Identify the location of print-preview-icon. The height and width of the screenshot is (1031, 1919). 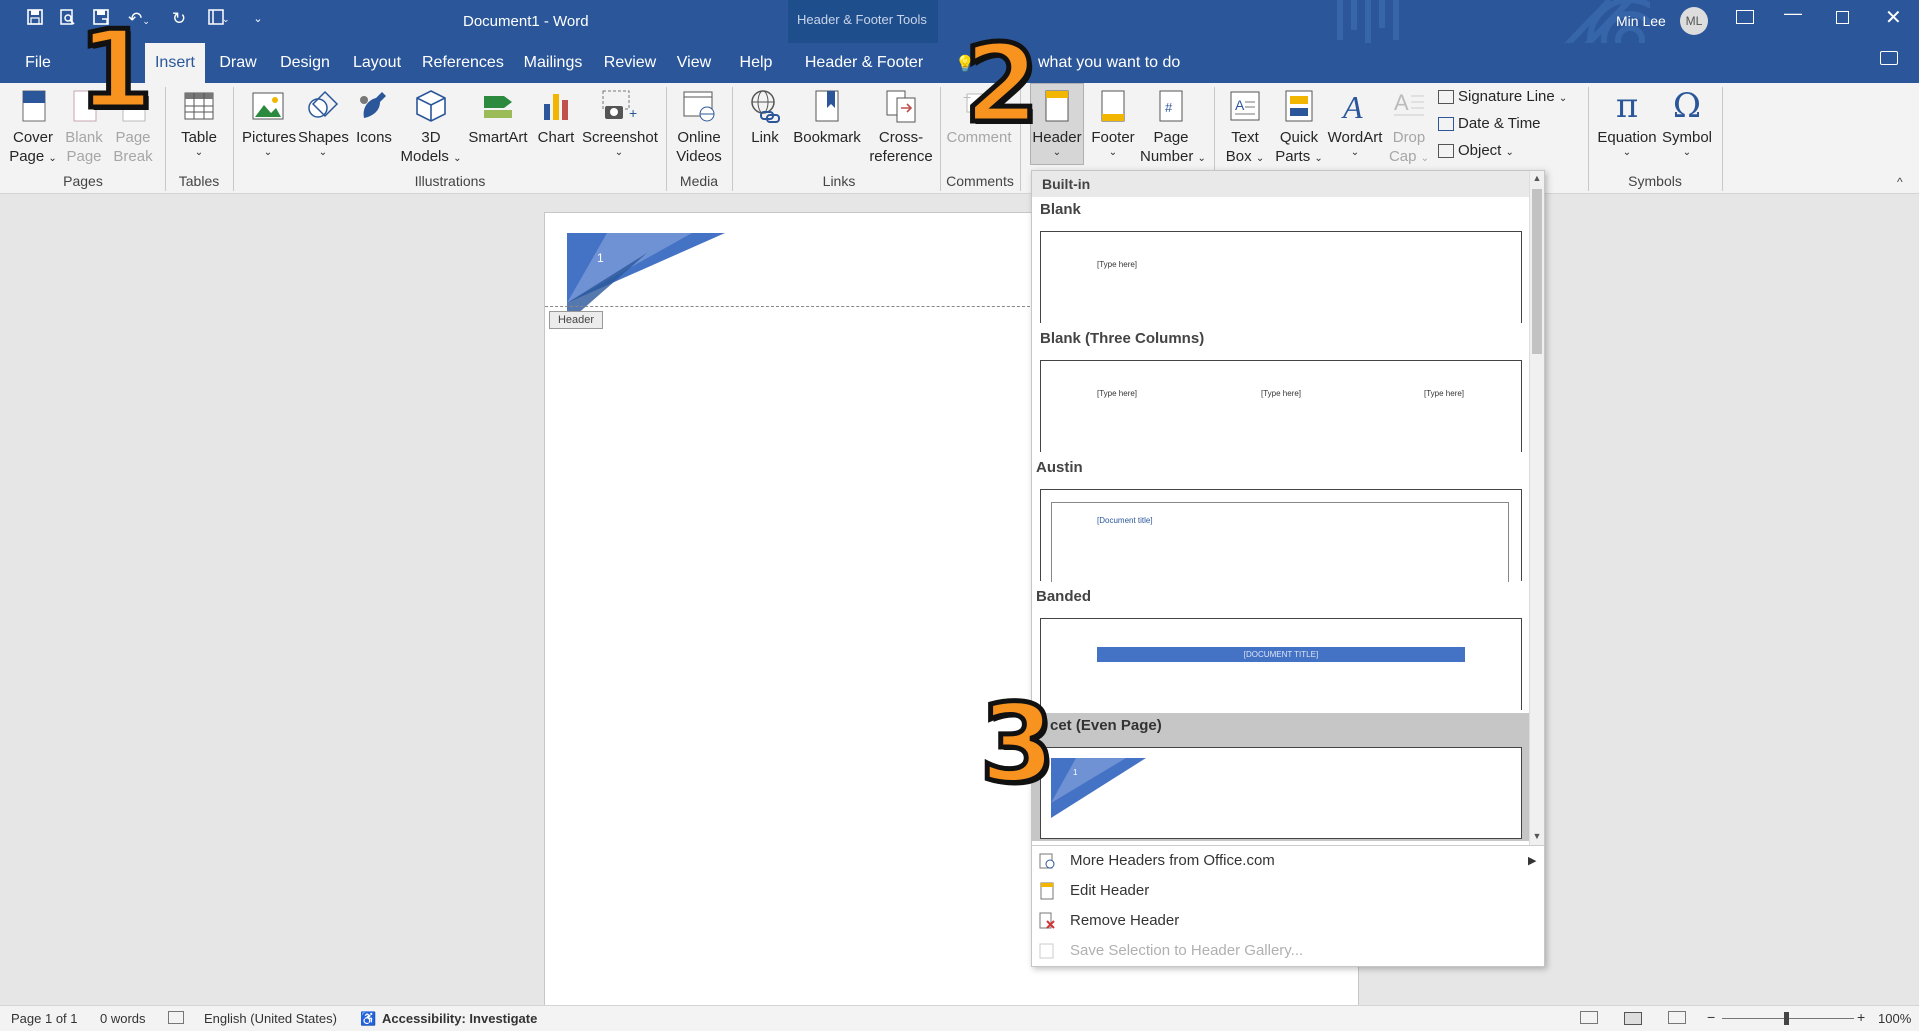
(67, 19).